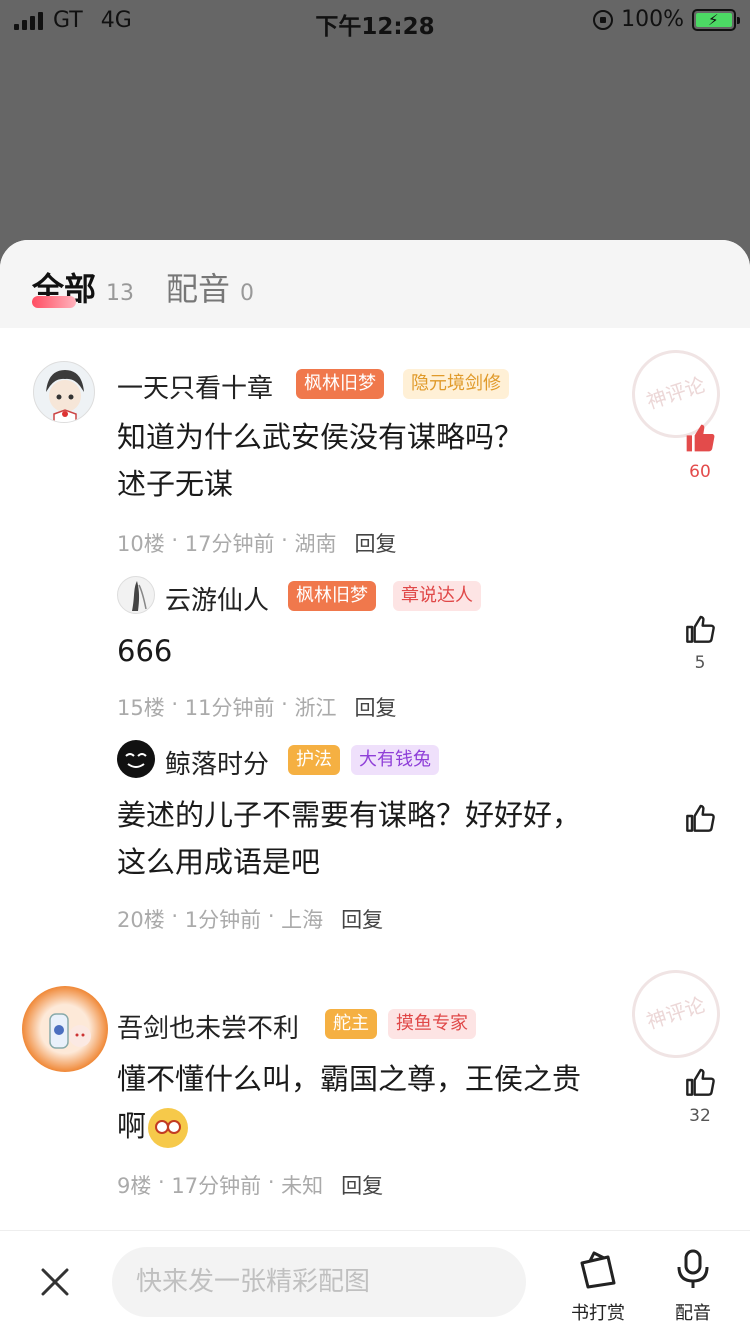 This screenshot has height=1334, width=750. I want to click on username: 鲸落时分, so click(217, 762).